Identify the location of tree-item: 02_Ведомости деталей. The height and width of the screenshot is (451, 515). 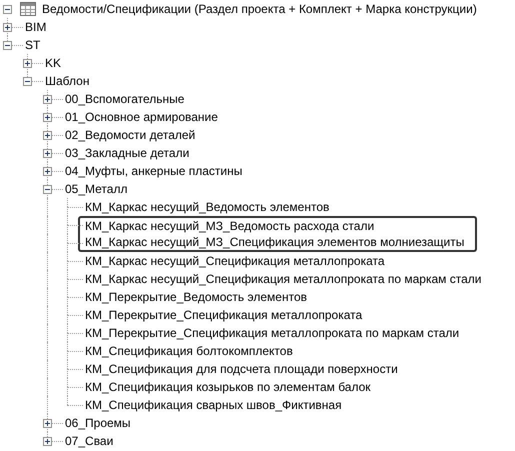
(129, 135).